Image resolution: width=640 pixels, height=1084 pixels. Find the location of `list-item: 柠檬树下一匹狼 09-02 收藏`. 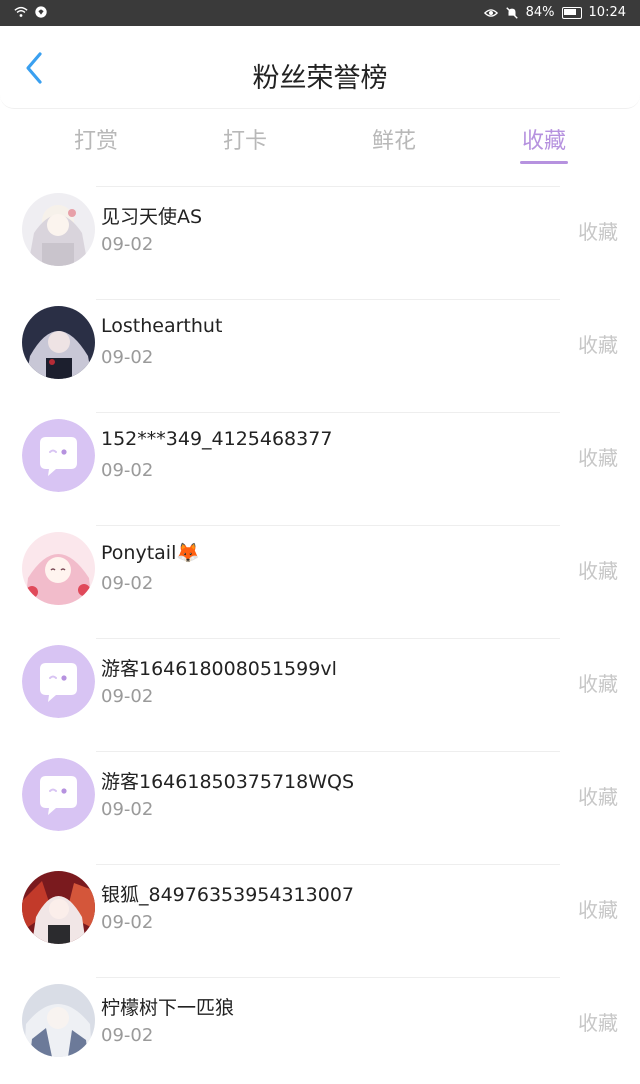

list-item: 柠檬树下一匹狼 09-02 收藏 is located at coordinates (320, 1027).